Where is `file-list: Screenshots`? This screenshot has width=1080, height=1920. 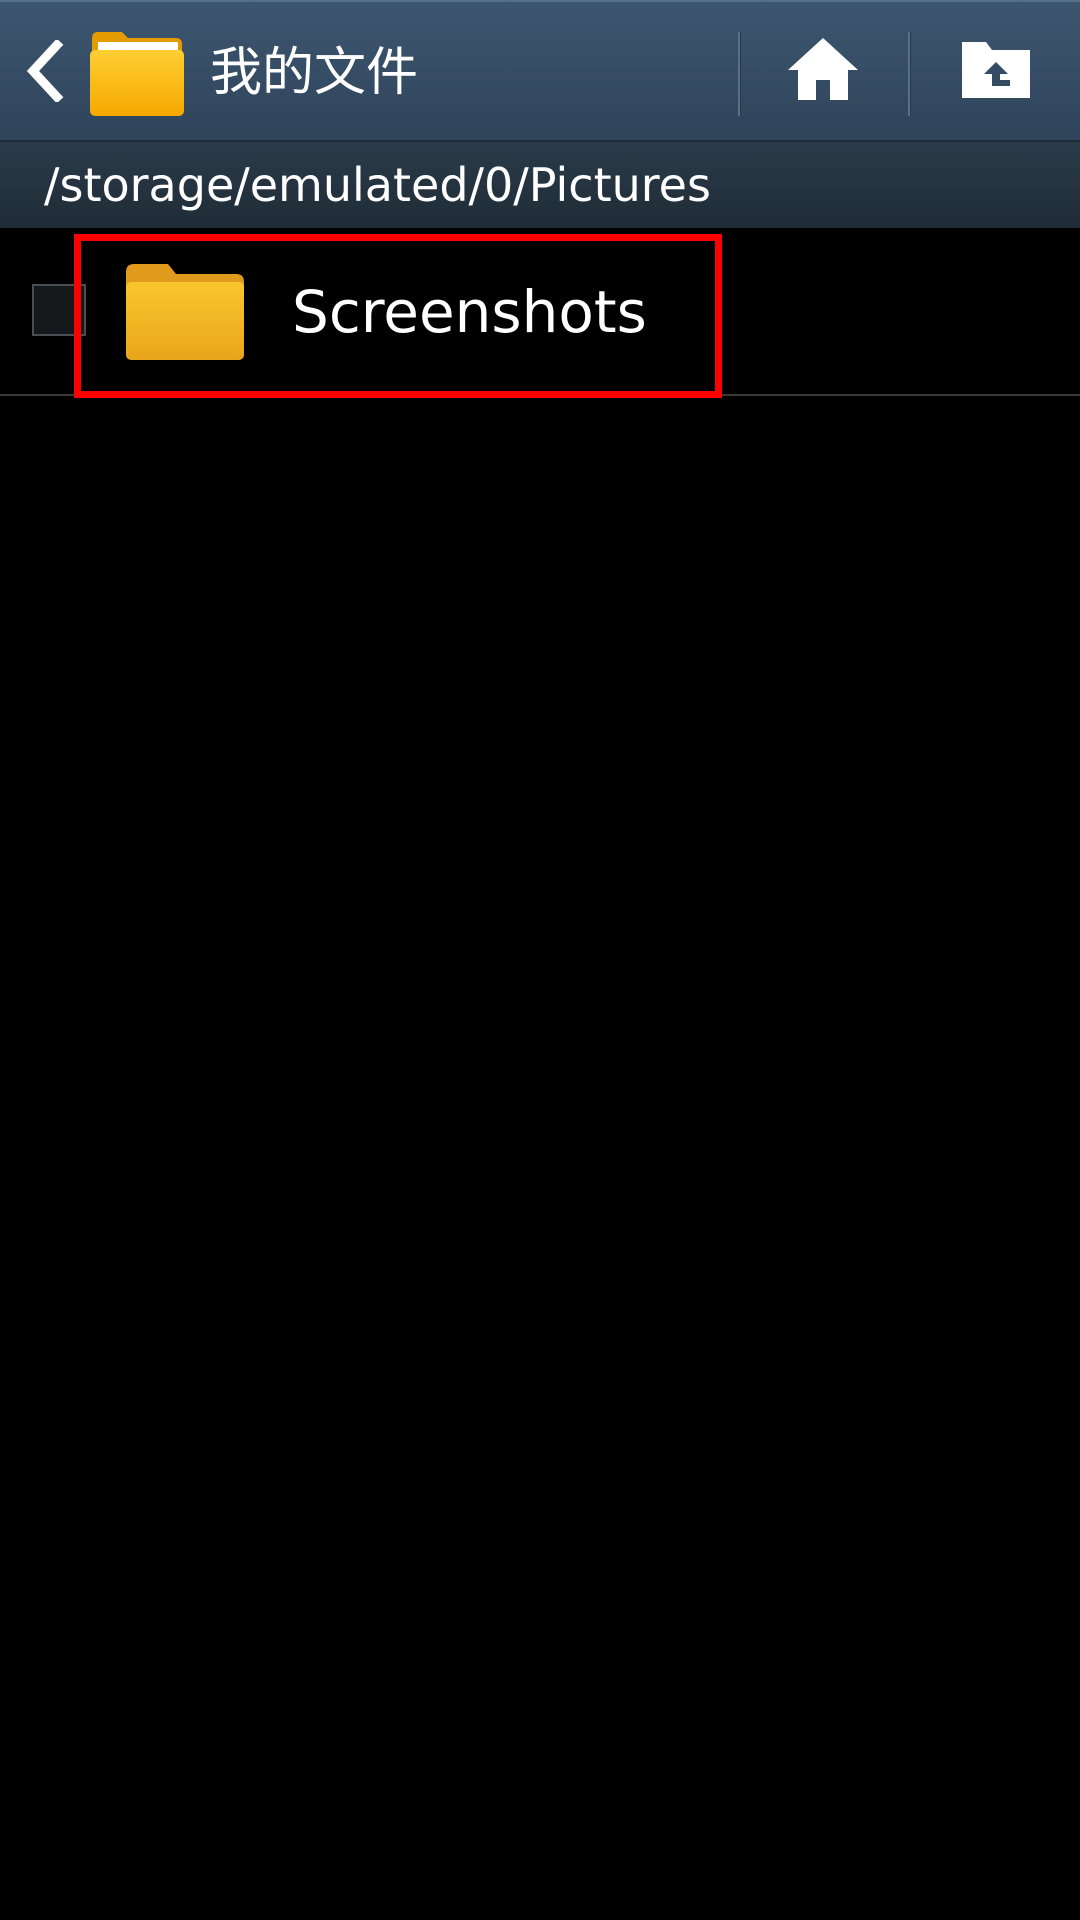
file-list: Screenshots is located at coordinates (540, 312).